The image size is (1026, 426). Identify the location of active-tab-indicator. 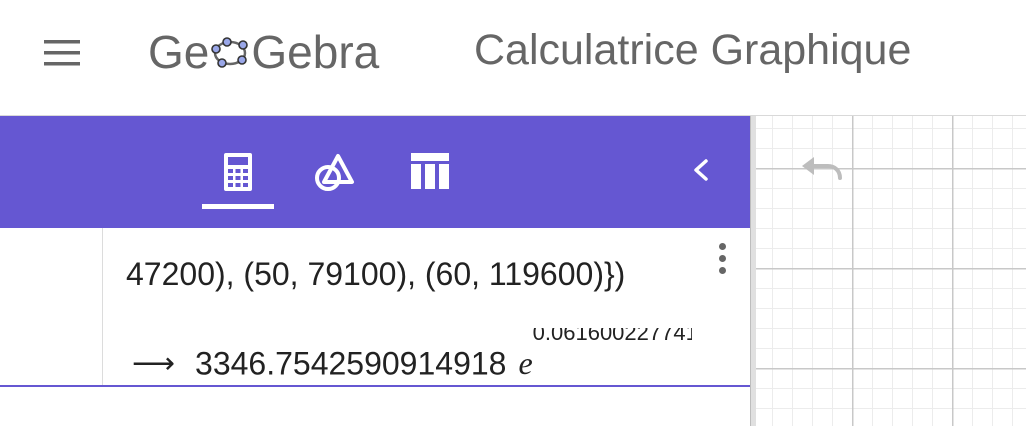
(238, 206).